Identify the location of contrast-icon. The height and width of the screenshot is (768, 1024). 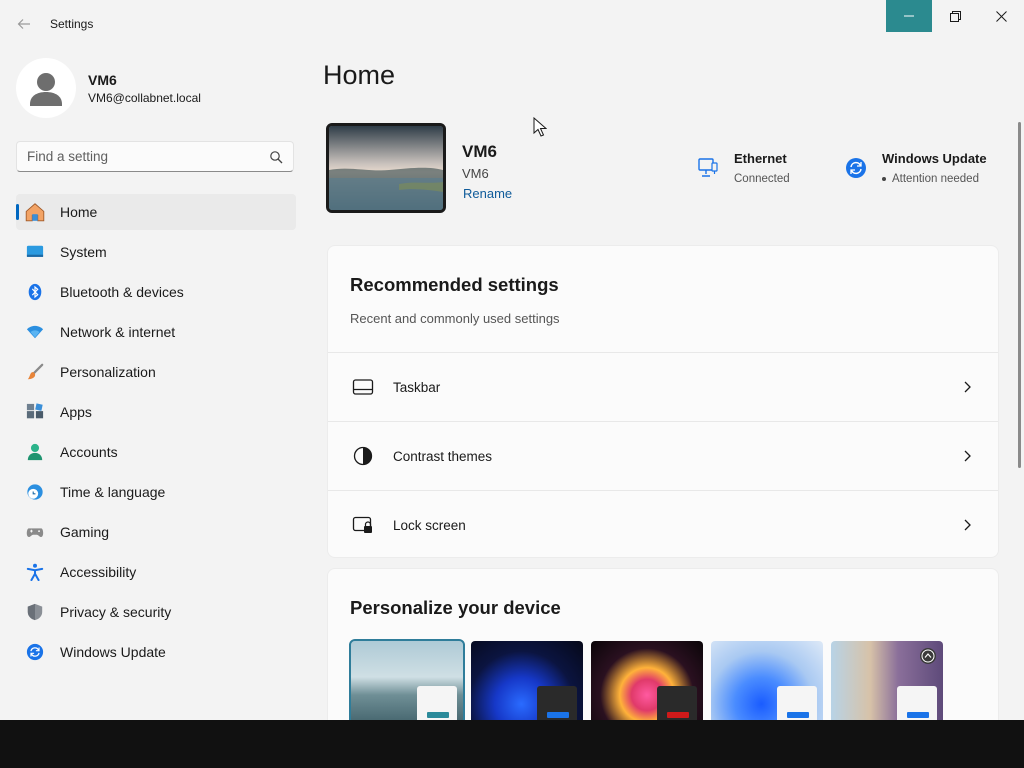
(363, 456).